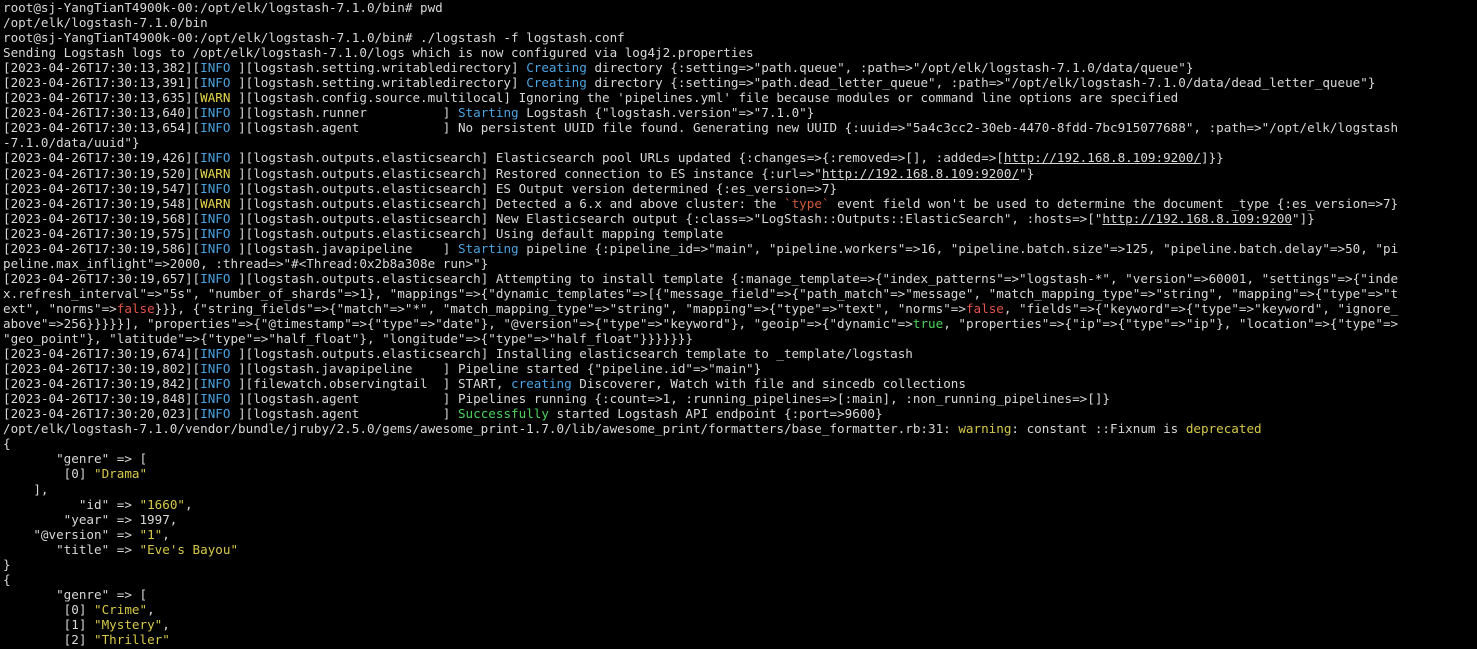 This screenshot has width=1477, height=649. I want to click on terminal-text: [2023-04-26T17:30:13,654][, so click(102, 128).